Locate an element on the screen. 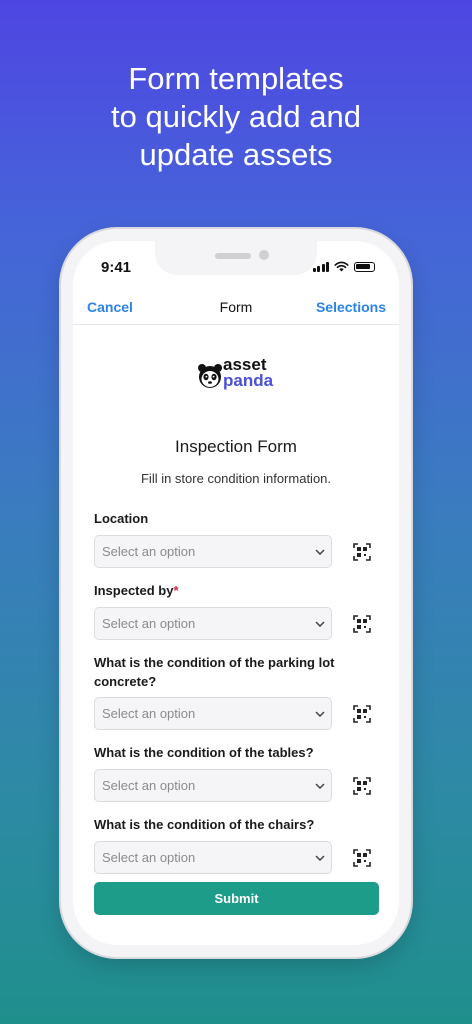 Image resolution: width=472 pixels, height=1024 pixels. logo-wordmark: asset panda is located at coordinates (248, 373).